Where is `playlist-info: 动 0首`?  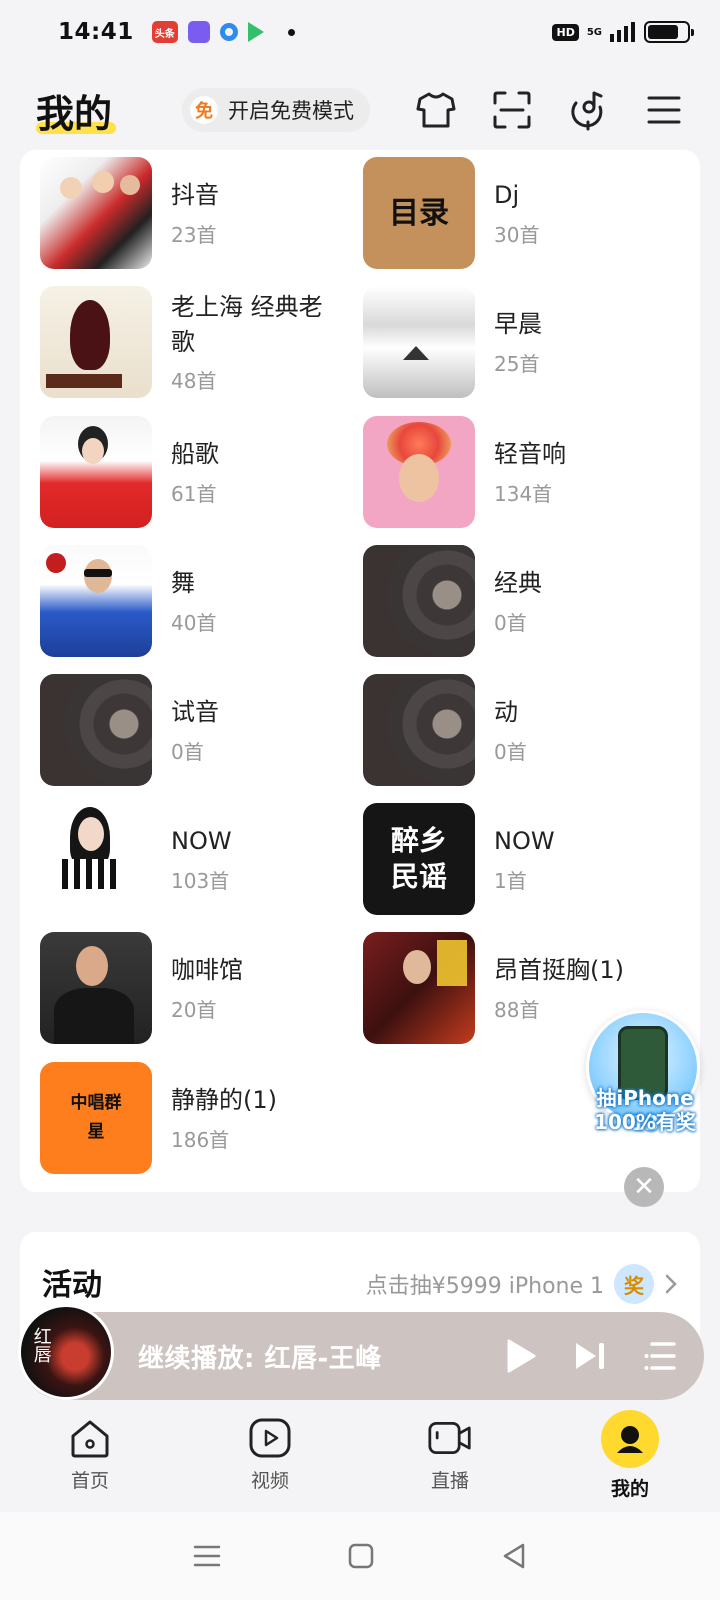
playlist-info: 动 0首 is located at coordinates (510, 730).